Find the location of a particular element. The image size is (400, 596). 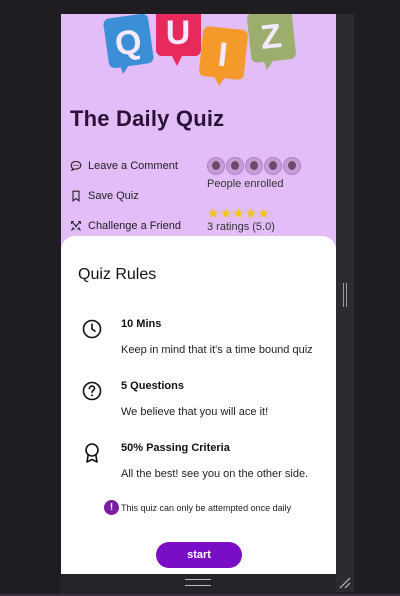

award-icon is located at coordinates (92, 453).